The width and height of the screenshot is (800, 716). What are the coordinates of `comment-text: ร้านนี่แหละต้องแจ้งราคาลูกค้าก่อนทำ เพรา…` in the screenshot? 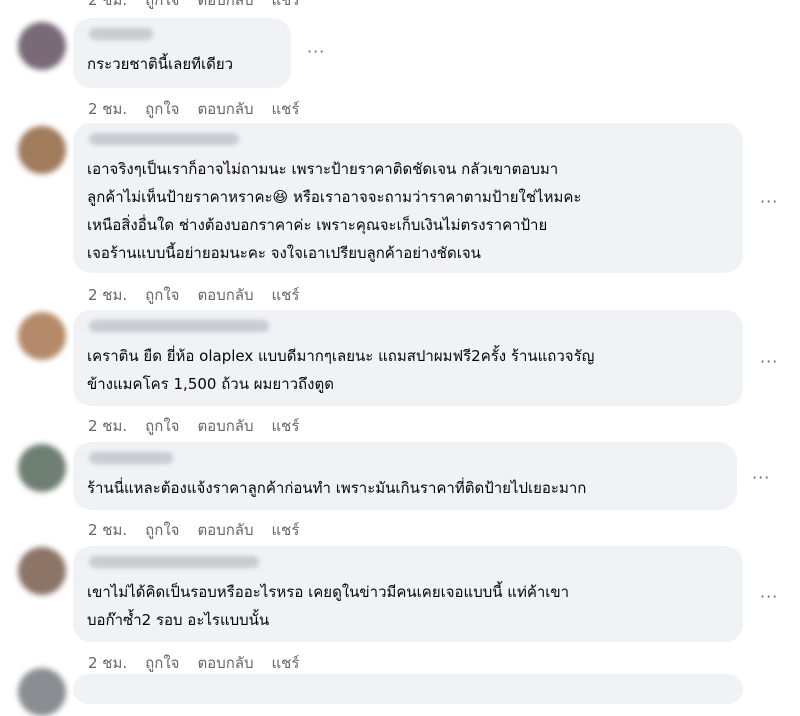 It's located at (337, 488).